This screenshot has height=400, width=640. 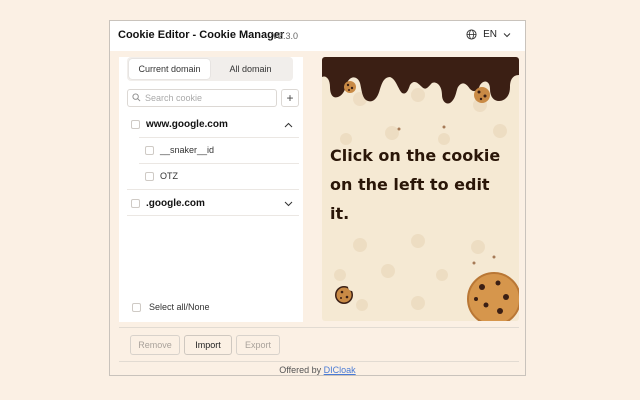 I want to click on domain-row: .google.com, so click(x=211, y=203).